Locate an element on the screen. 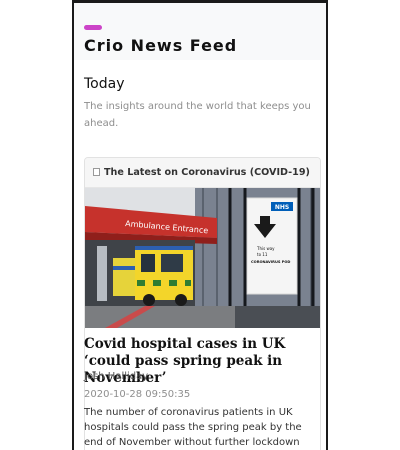 The width and height of the screenshot is (400, 450). poster-text-line-1: This way is located at coordinates (265, 248).